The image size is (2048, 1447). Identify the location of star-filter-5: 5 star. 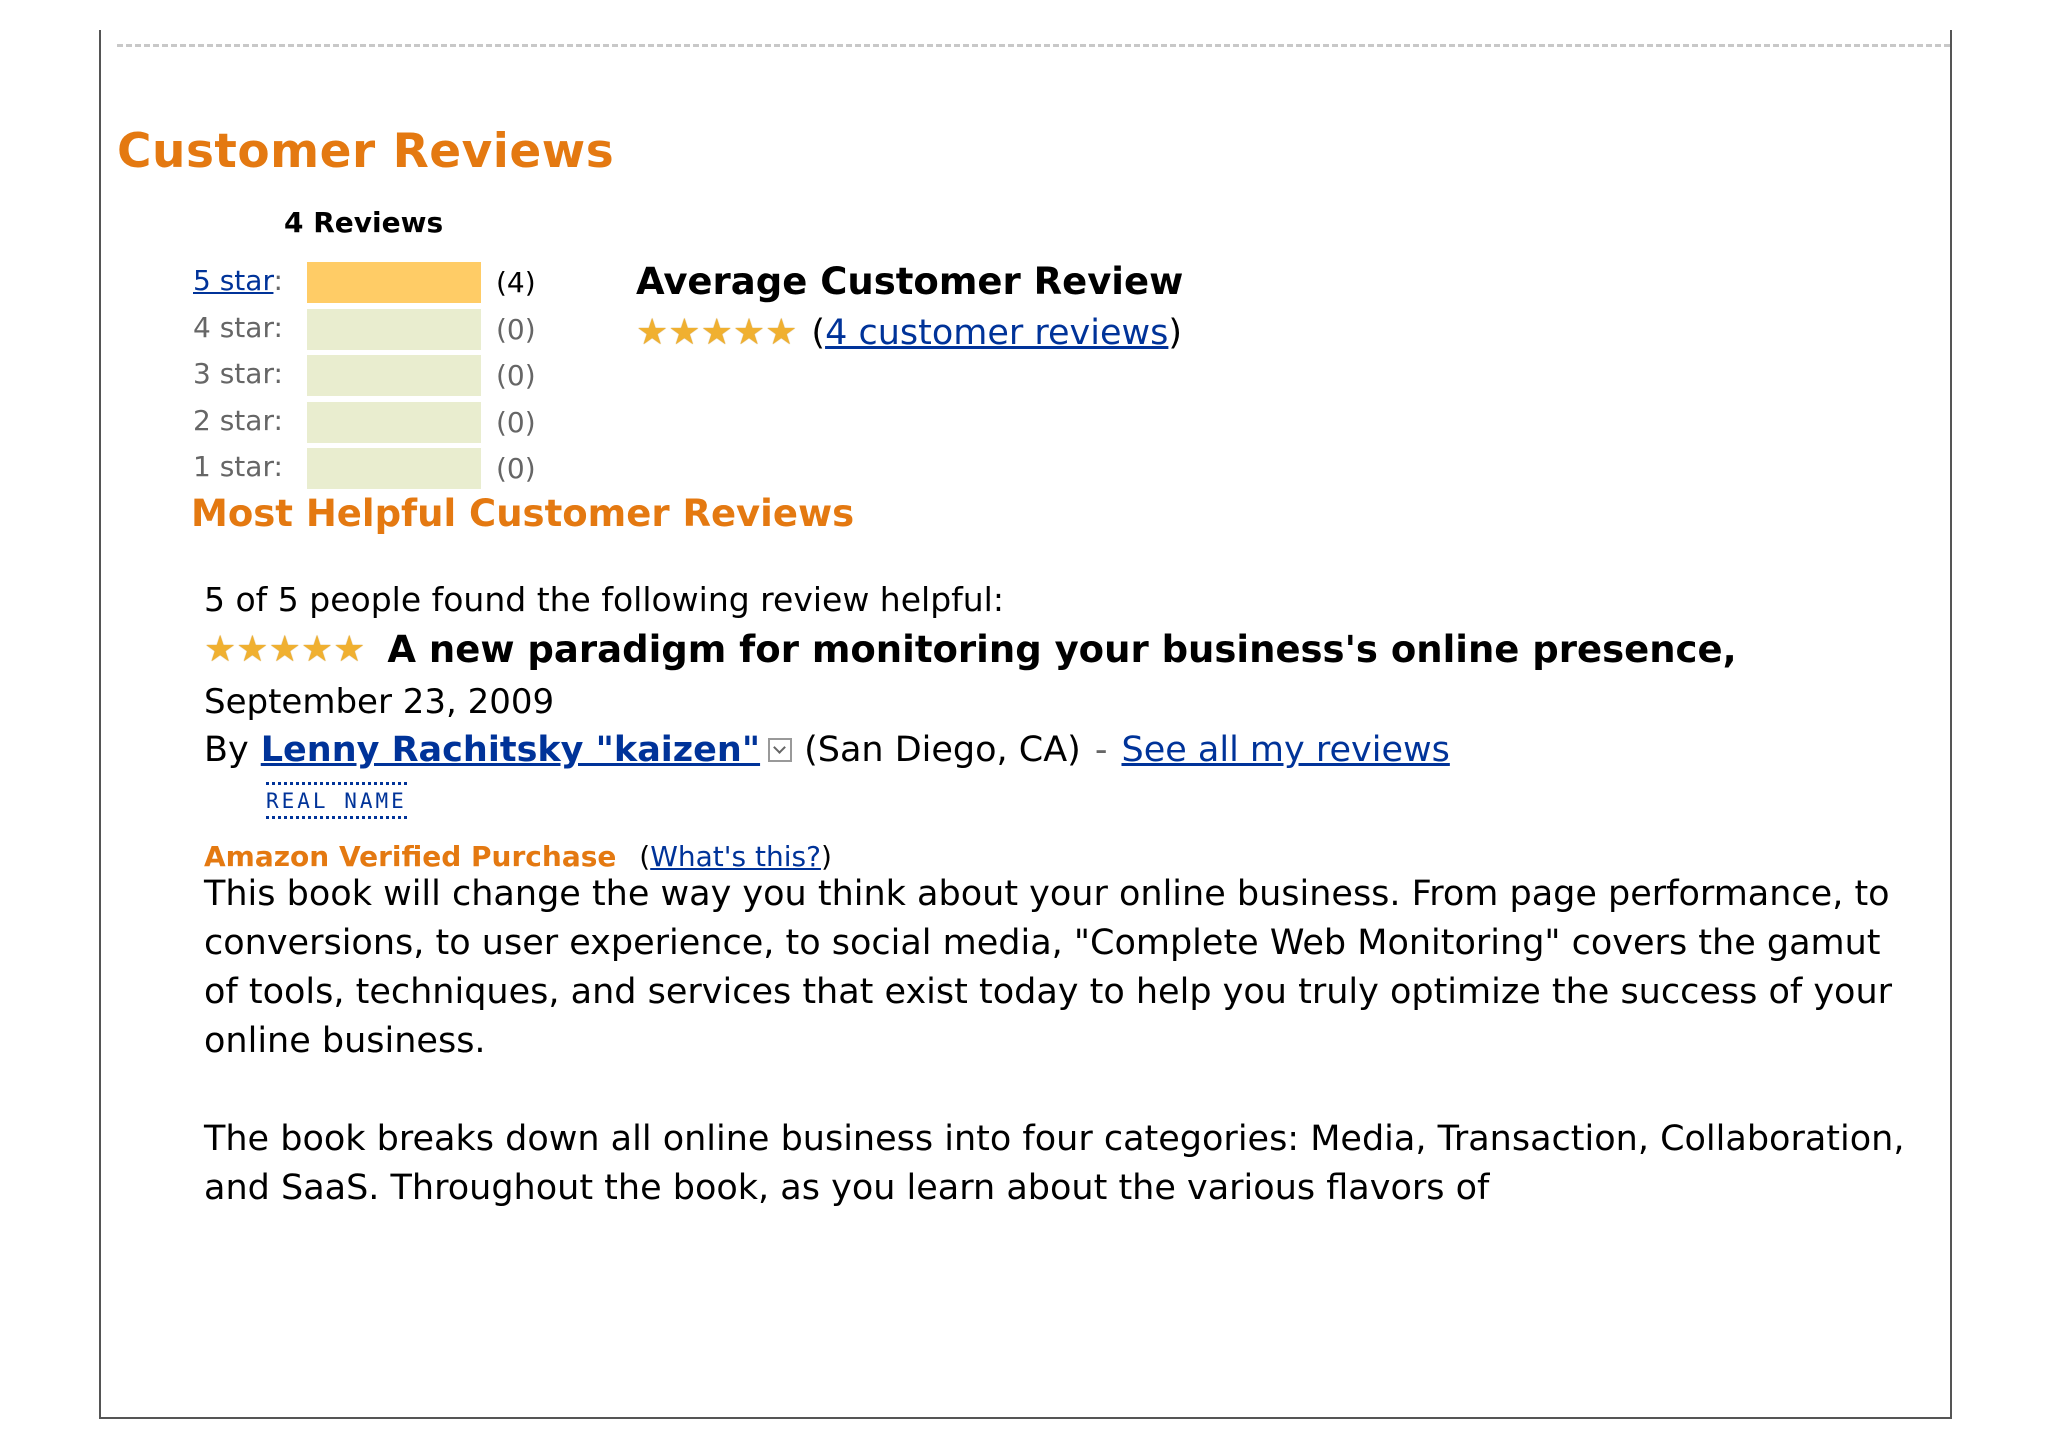
(233, 280).